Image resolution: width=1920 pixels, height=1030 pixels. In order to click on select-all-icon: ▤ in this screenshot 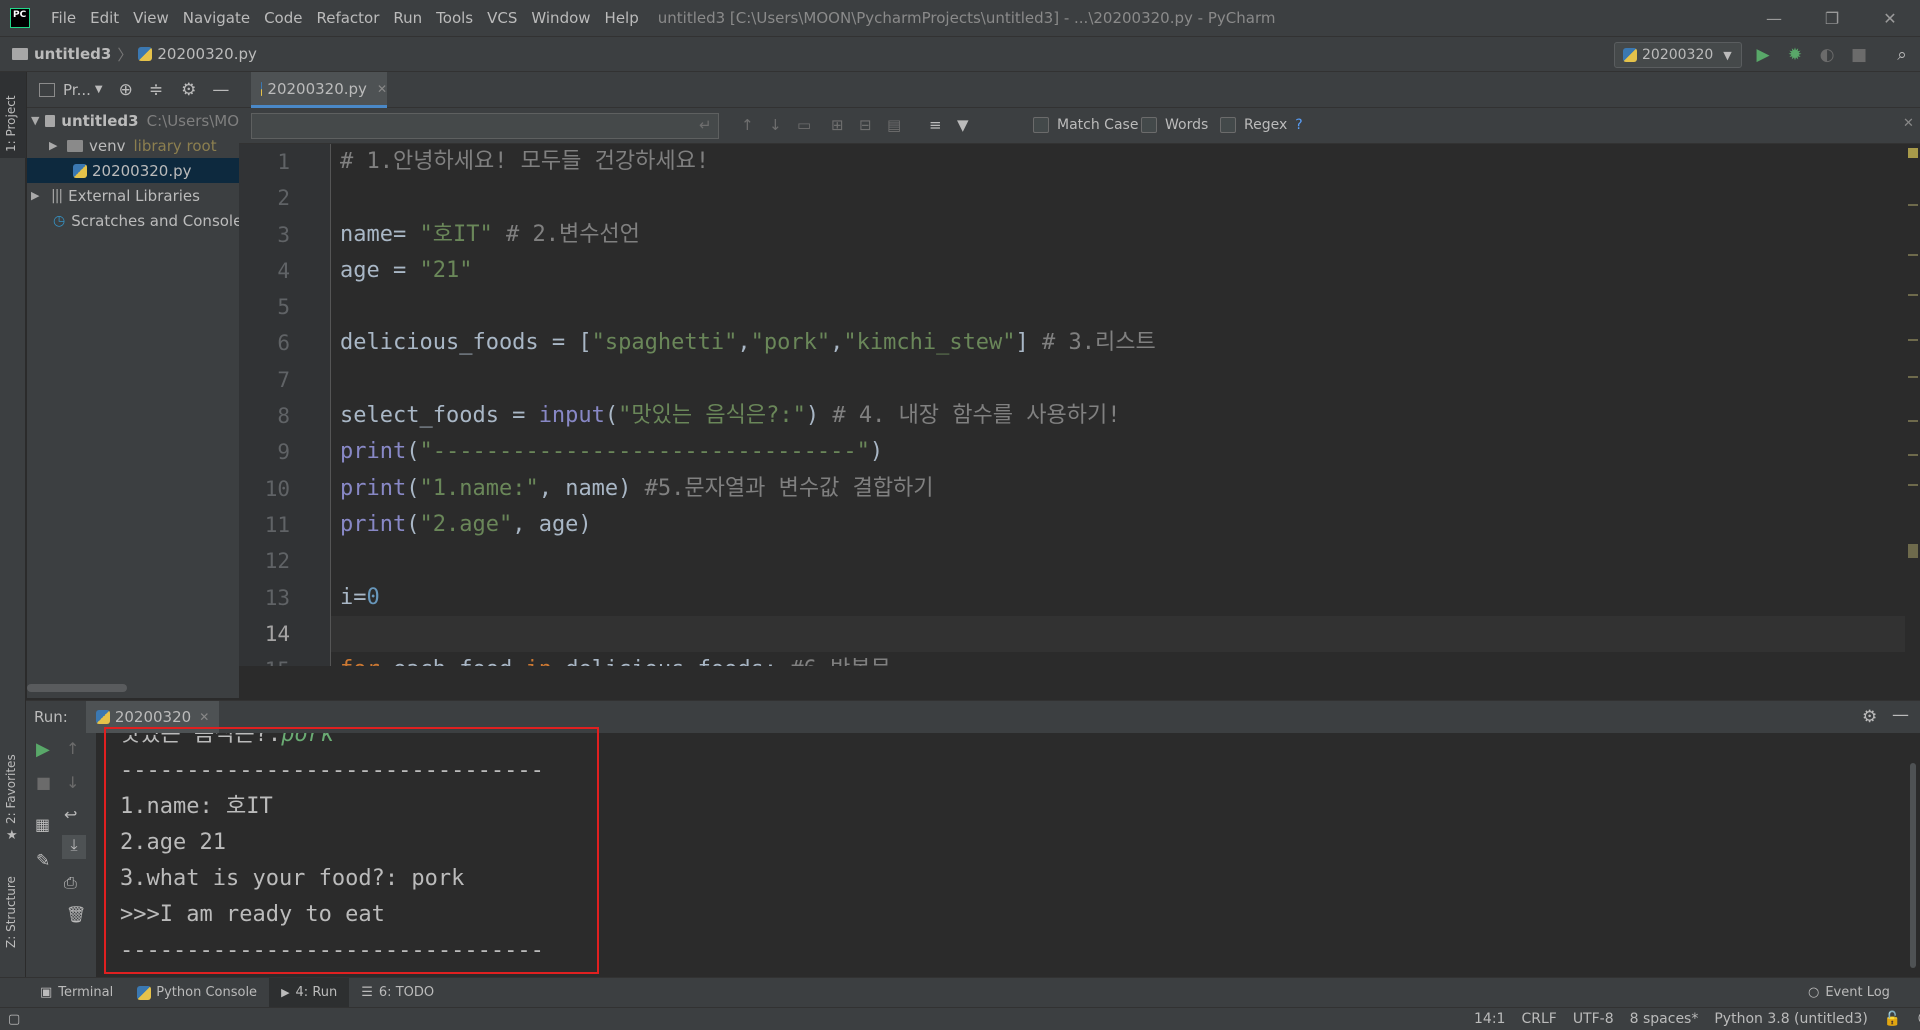, I will do `click(894, 125)`.